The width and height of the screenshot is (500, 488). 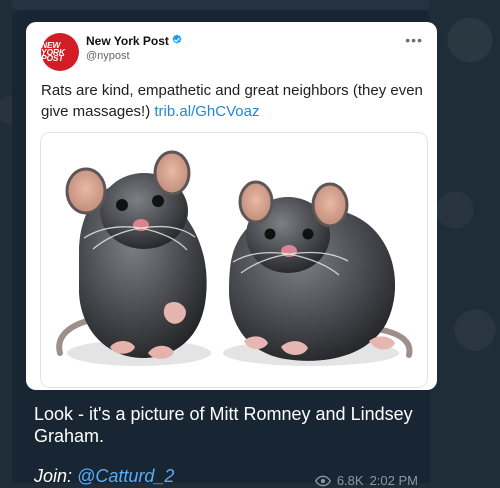 I want to click on right-rat-eye-left, so click(x=270, y=234).